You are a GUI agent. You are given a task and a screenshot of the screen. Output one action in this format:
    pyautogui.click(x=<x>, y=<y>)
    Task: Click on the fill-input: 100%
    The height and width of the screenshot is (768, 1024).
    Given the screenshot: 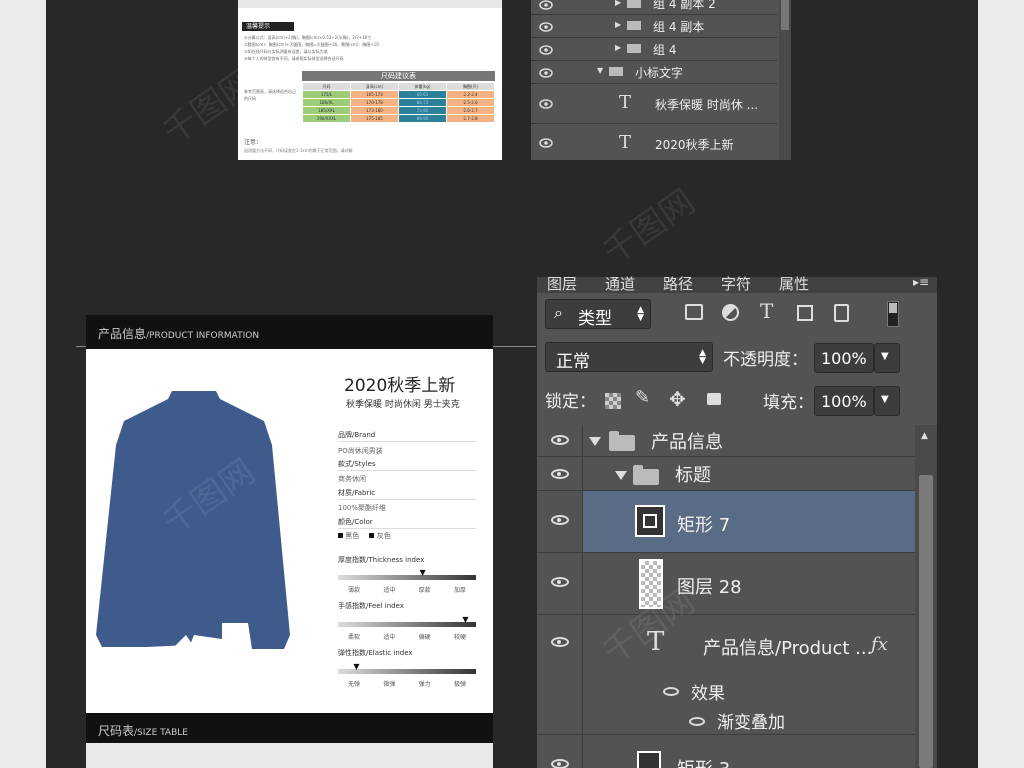 What is the action you would take?
    pyautogui.click(x=844, y=401)
    